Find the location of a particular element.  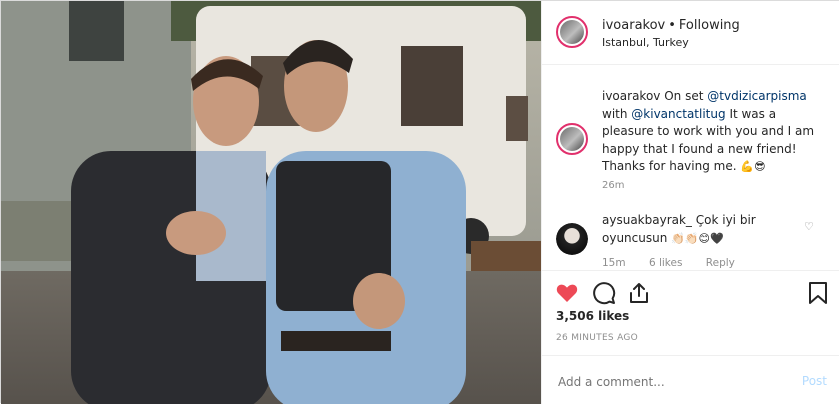

post-timestamp: 26 MINUTES AGO is located at coordinates (597, 338).